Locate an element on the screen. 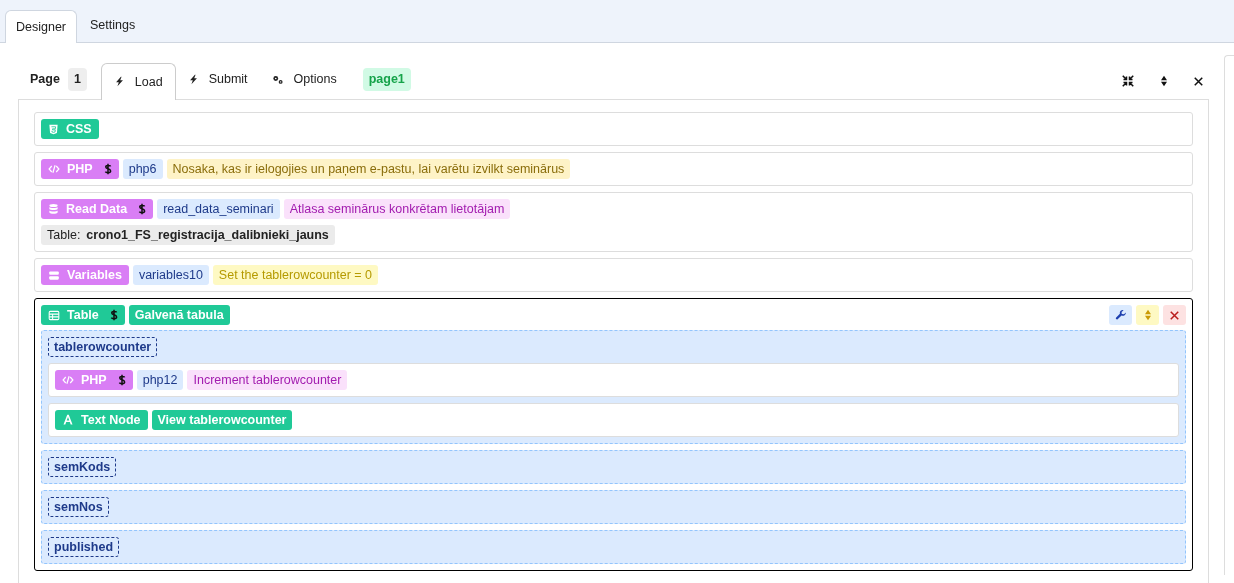 The width and height of the screenshot is (1234, 583). badge-label: Variables is located at coordinates (94, 275).